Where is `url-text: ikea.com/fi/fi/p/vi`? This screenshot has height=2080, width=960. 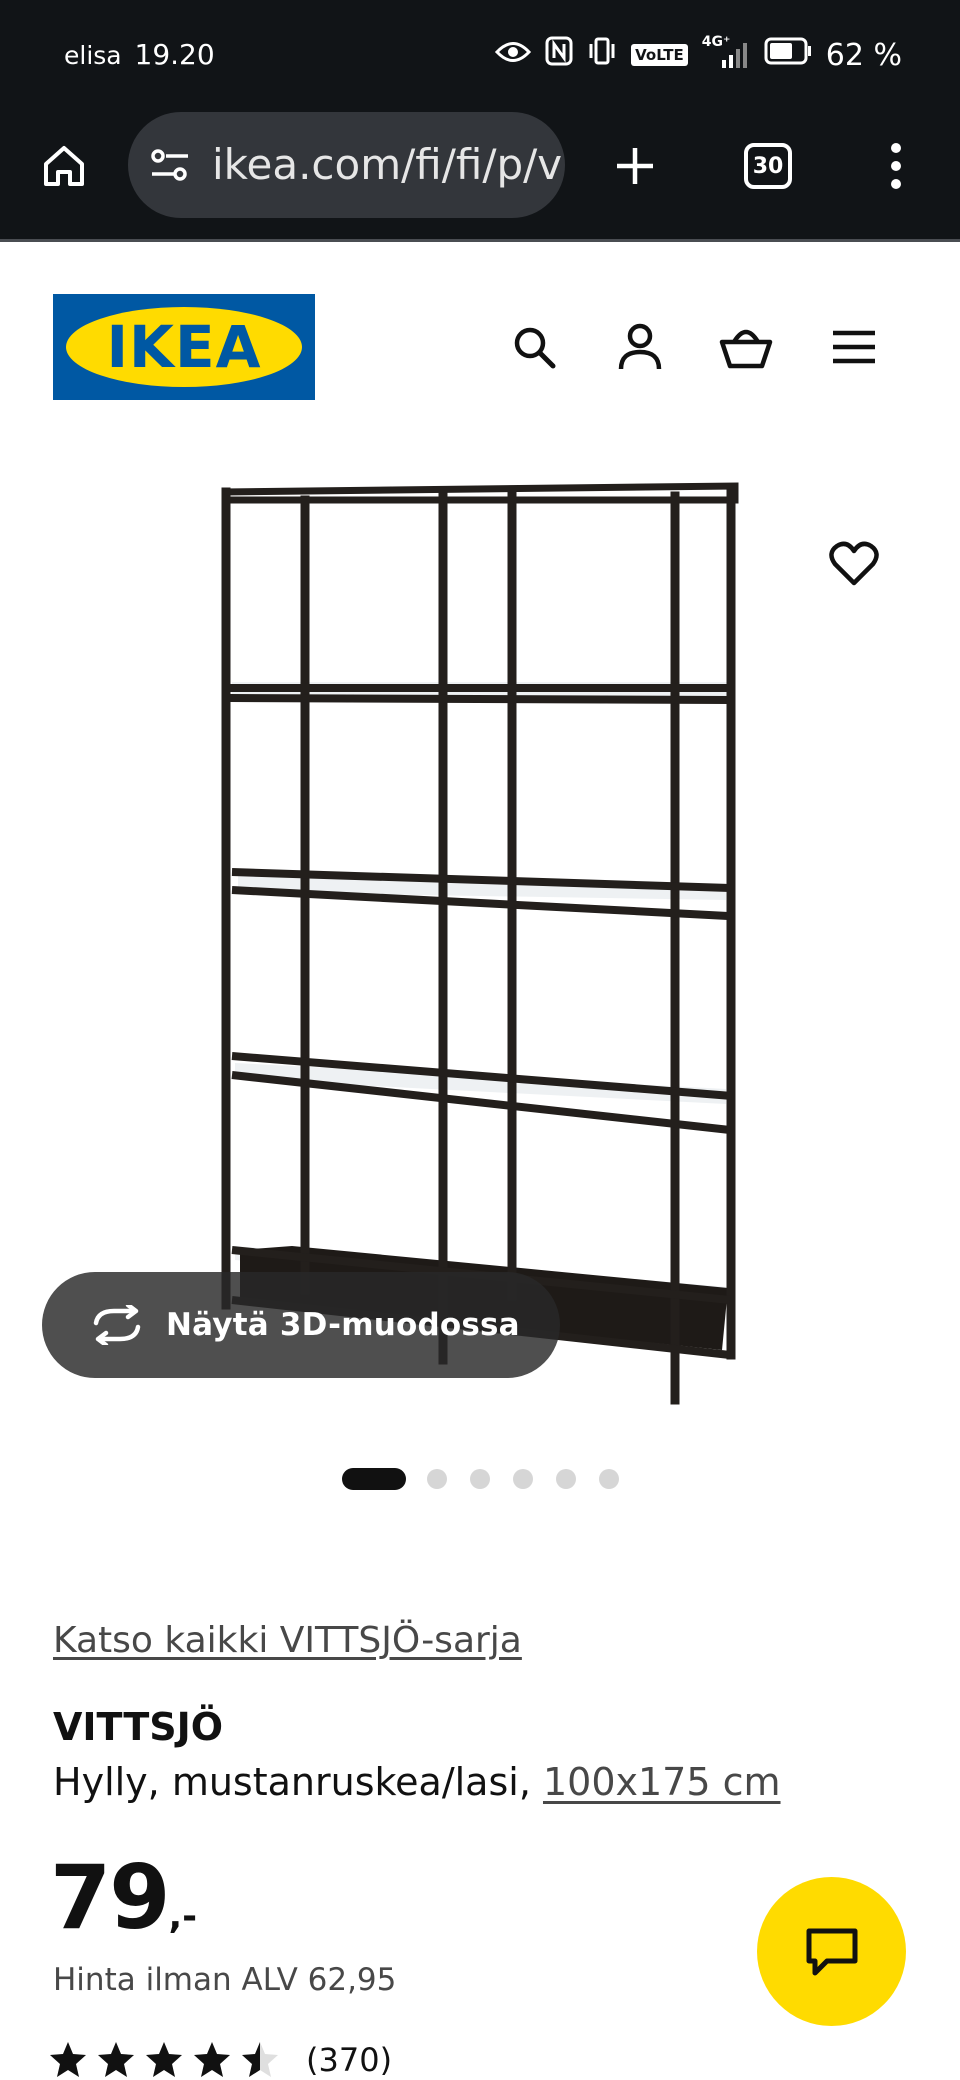
url-text: ikea.com/fi/fi/p/vi is located at coordinates (388, 164).